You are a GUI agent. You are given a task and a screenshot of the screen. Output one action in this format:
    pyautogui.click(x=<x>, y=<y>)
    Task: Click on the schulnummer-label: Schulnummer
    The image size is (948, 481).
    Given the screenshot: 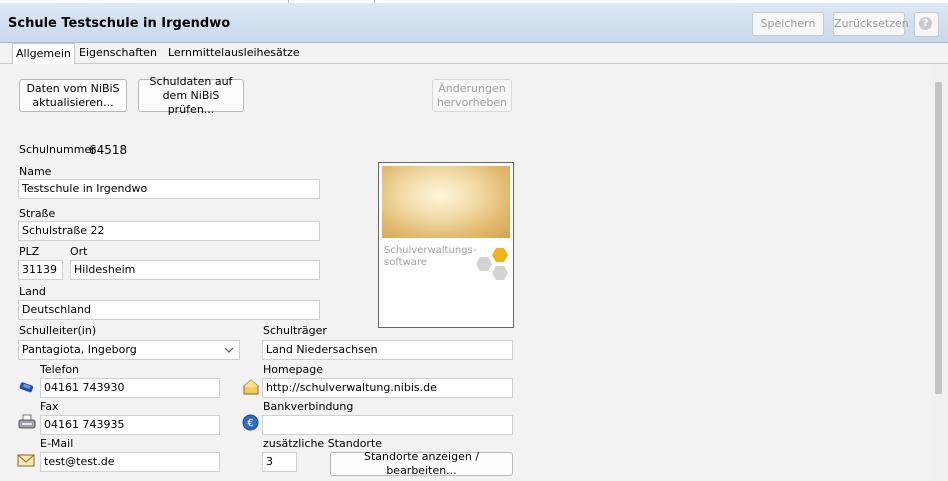 What is the action you would take?
    pyautogui.click(x=57, y=149)
    